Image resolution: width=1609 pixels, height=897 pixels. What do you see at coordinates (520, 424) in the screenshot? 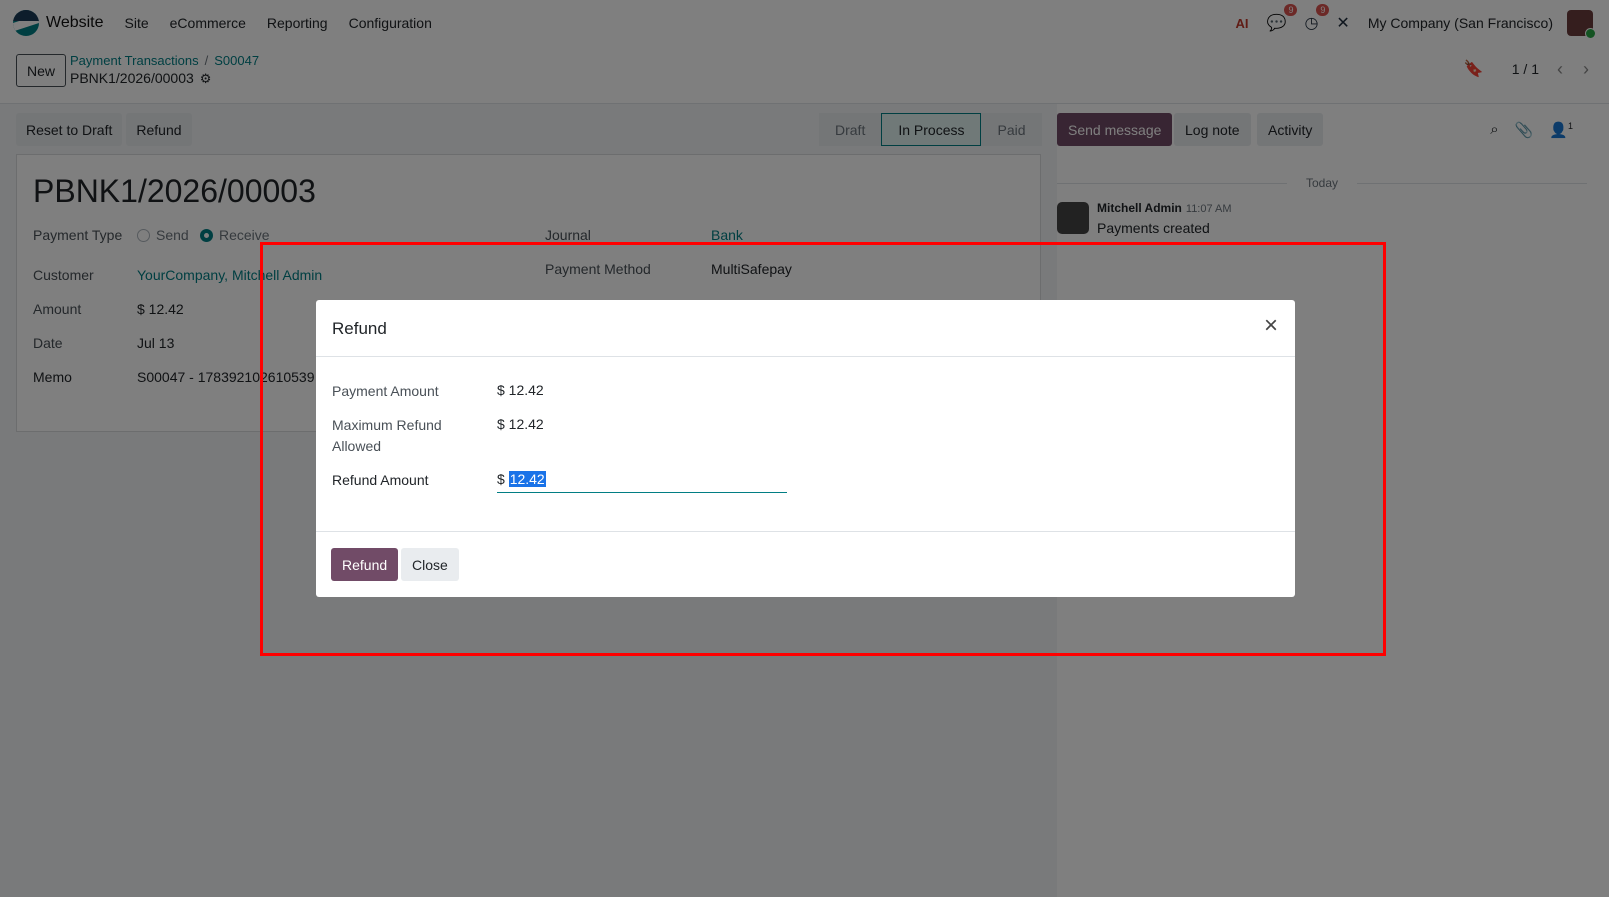
I see `max-refund-value: $ 12.42` at bounding box center [520, 424].